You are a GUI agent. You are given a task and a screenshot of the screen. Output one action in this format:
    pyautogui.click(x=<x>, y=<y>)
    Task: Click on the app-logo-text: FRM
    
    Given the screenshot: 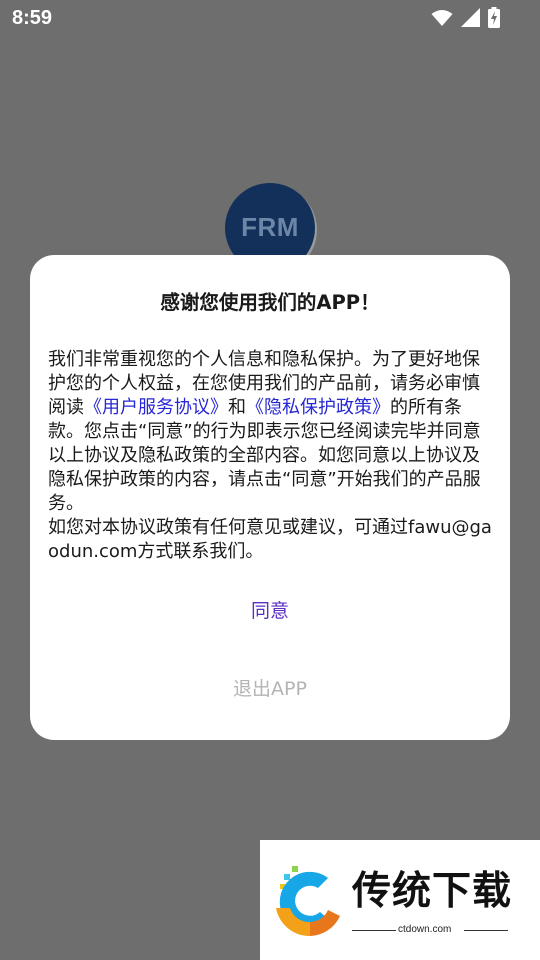 What is the action you would take?
    pyautogui.click(x=270, y=227)
    